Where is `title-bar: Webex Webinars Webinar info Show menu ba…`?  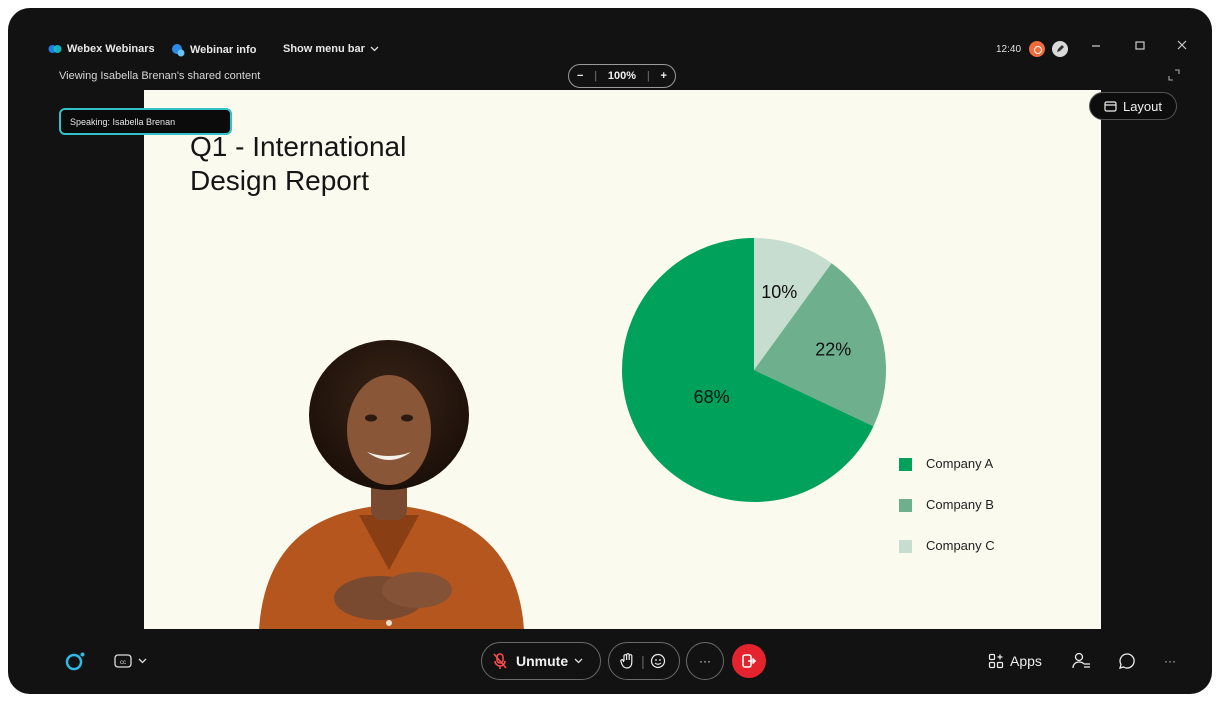
title-bar: Webex Webinars Webinar info Show menu ba… is located at coordinates (610, 49).